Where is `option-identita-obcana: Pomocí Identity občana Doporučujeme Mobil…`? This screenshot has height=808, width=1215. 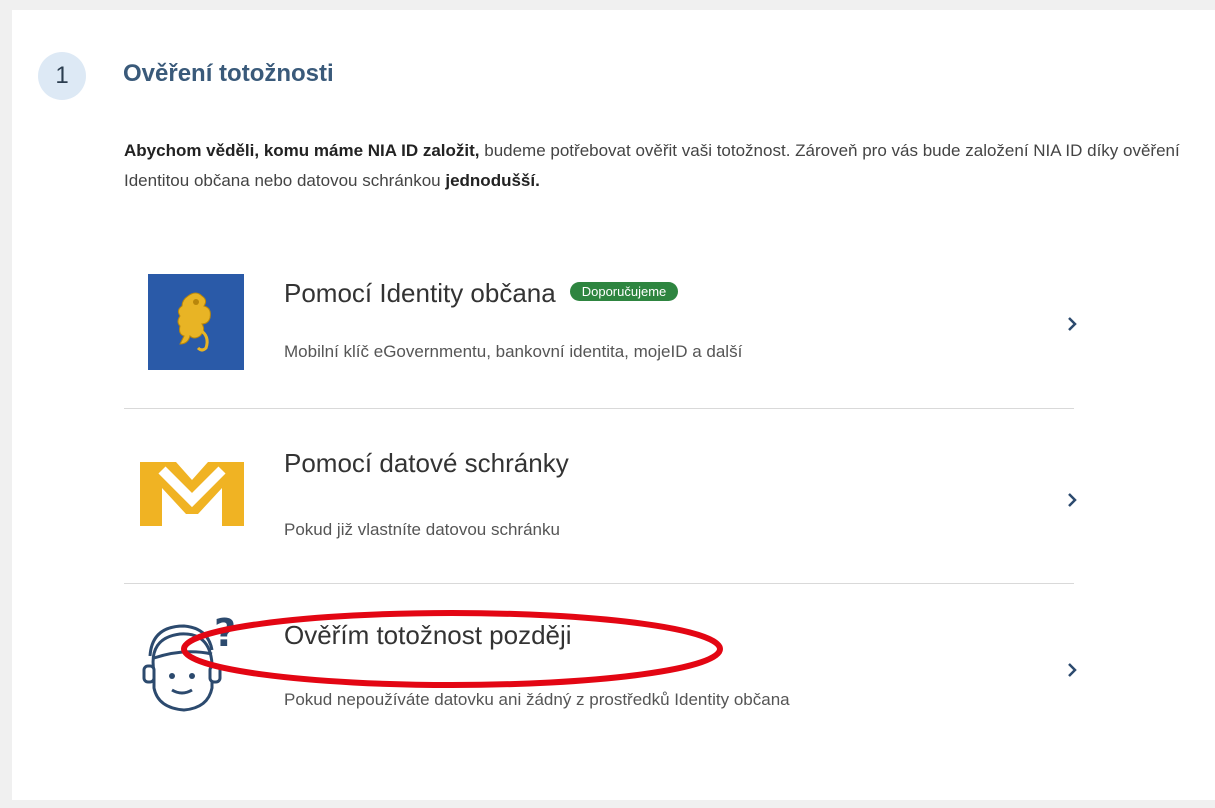 option-identita-obcana: Pomocí Identity občana Doporučujeme Mobil… is located at coordinates (600, 325).